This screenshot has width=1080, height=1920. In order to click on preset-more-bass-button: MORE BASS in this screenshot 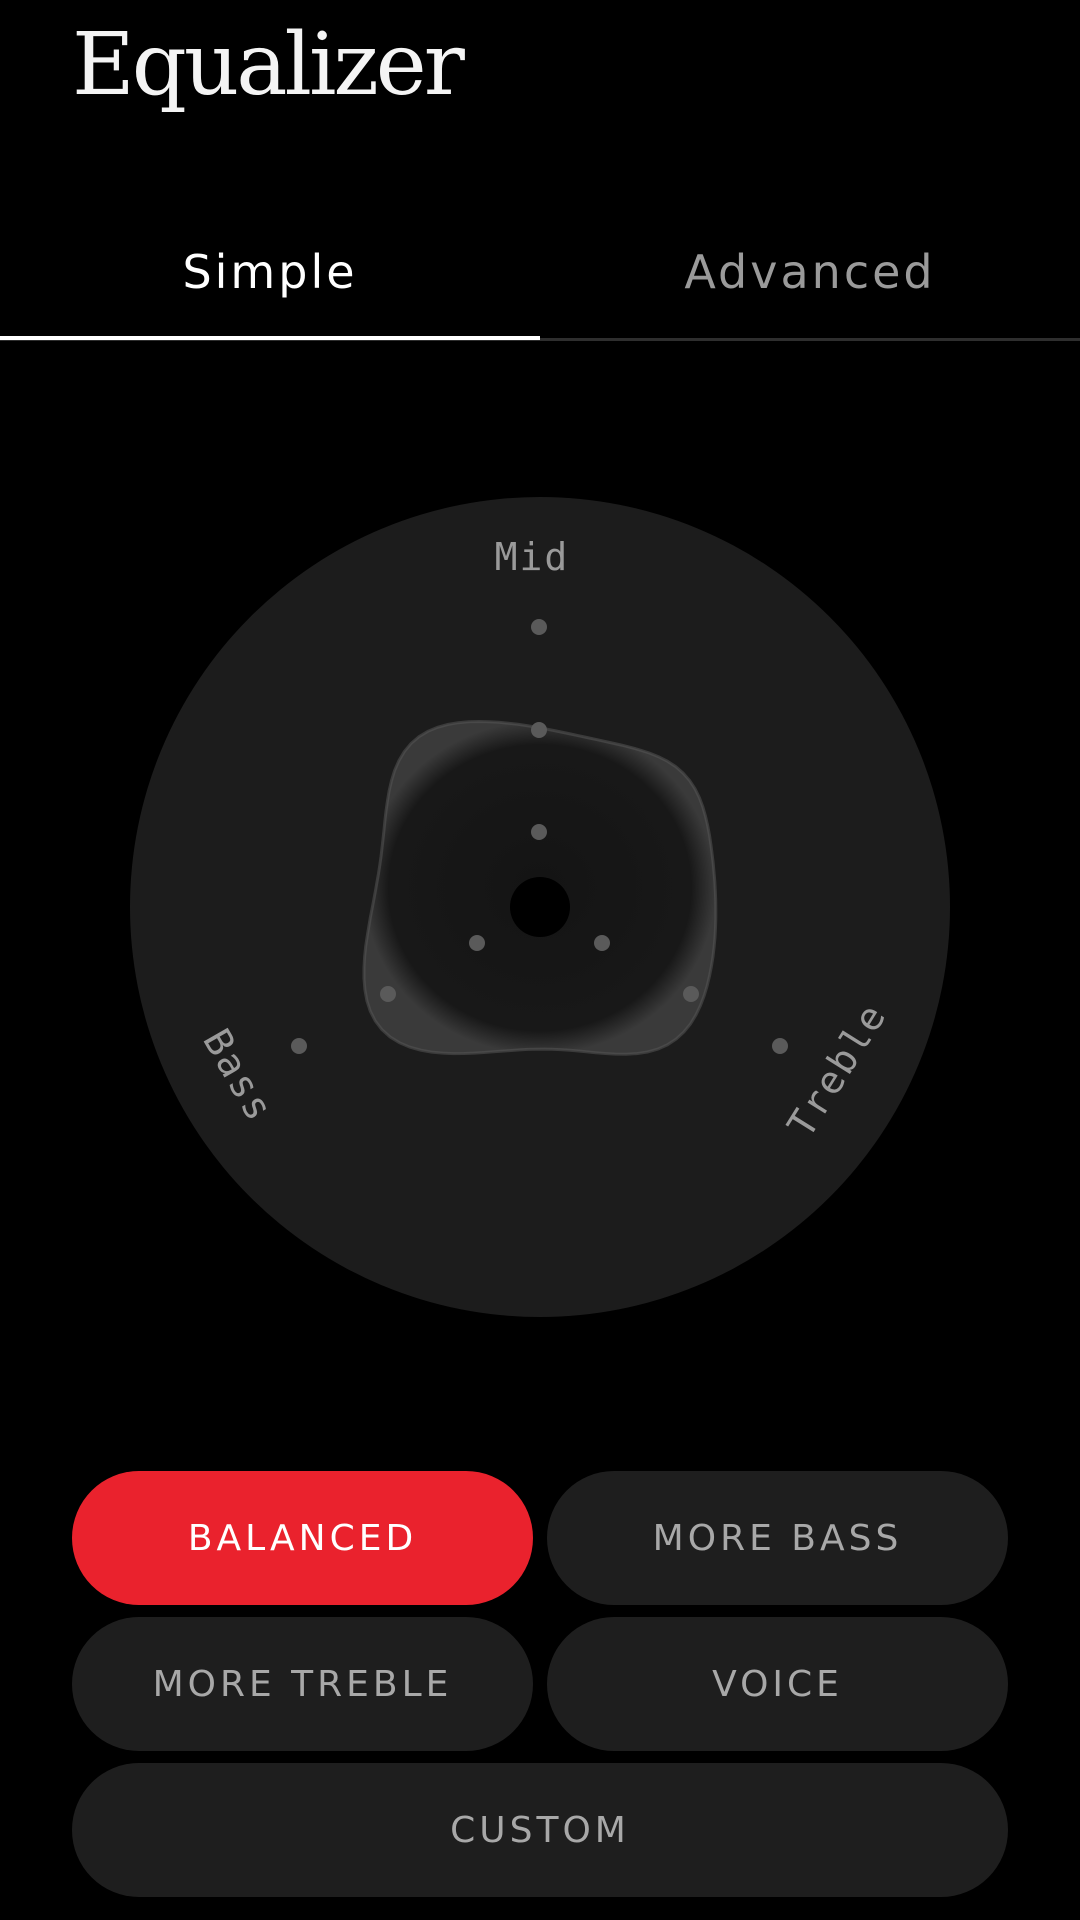, I will do `click(777, 1538)`.